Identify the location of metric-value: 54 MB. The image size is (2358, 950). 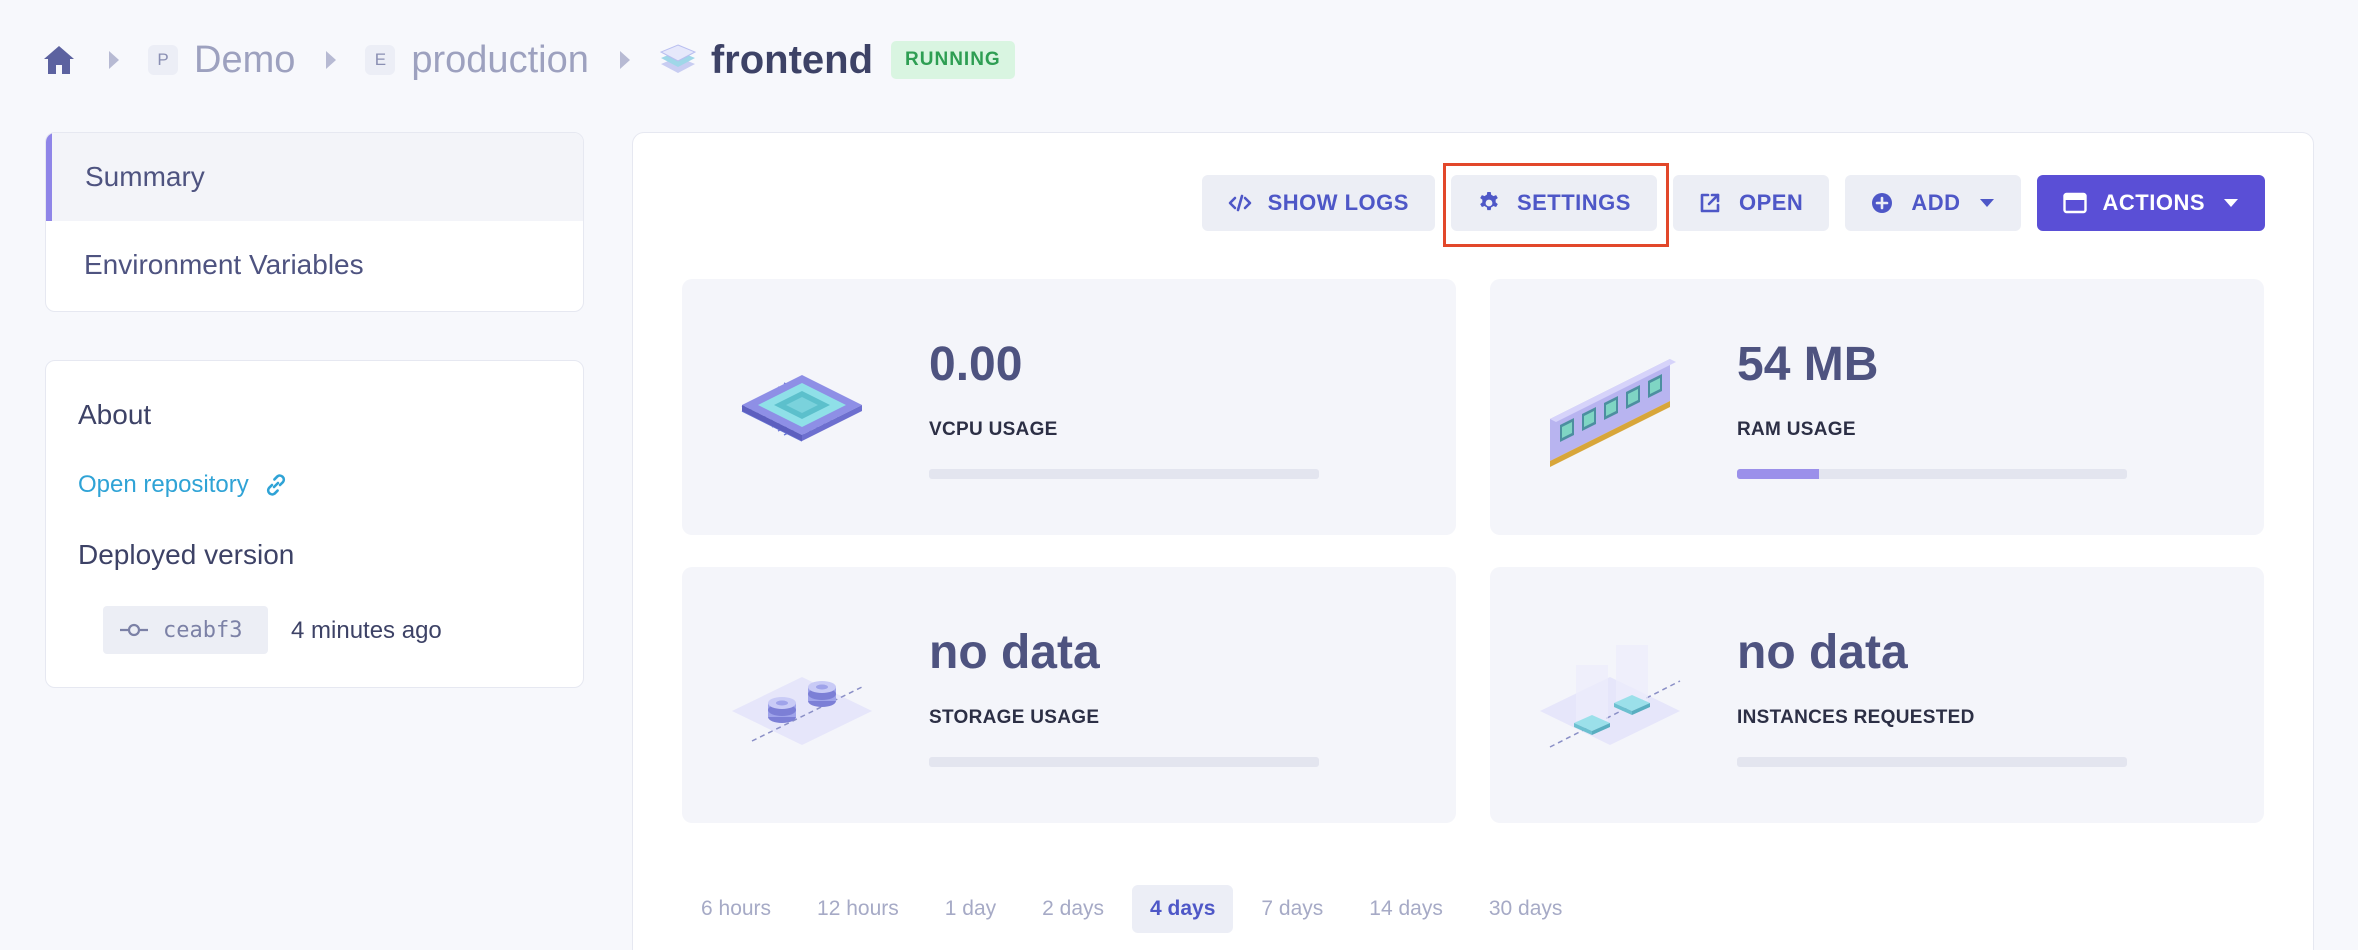
(1808, 364).